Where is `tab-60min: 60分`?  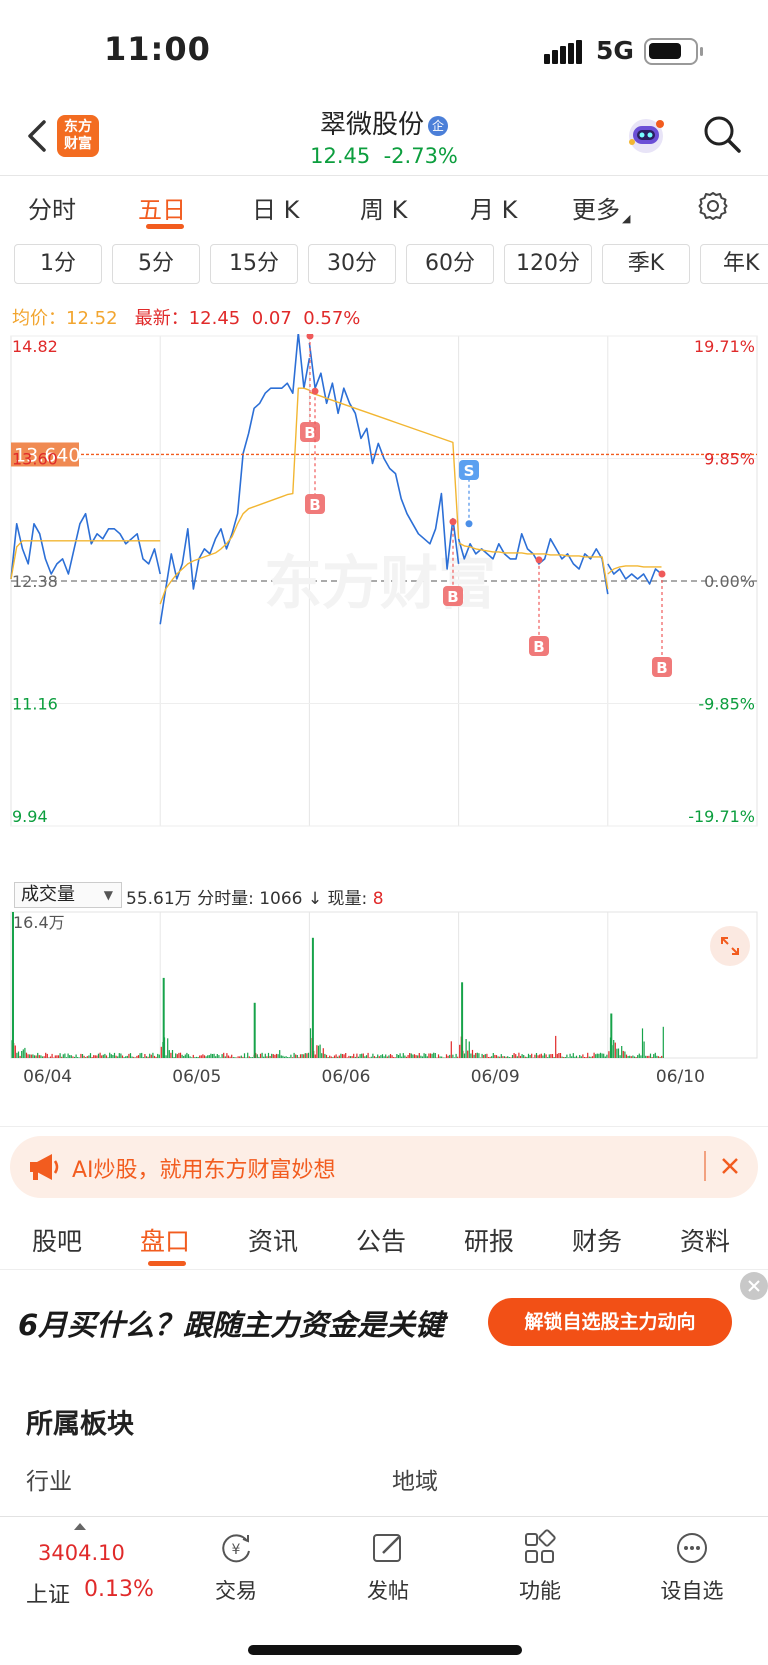
tab-60min: 60分 is located at coordinates (450, 264).